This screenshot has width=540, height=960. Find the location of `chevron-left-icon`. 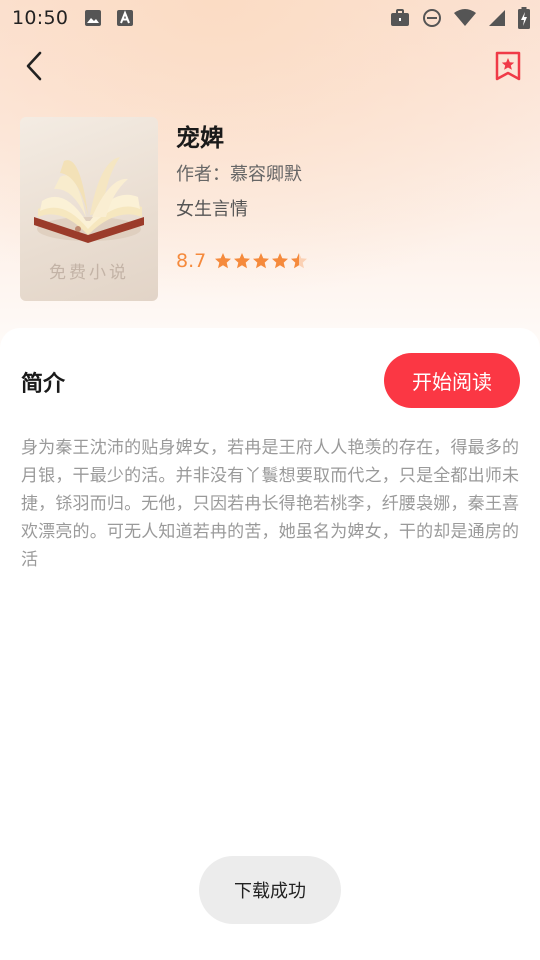

chevron-left-icon is located at coordinates (34, 68).